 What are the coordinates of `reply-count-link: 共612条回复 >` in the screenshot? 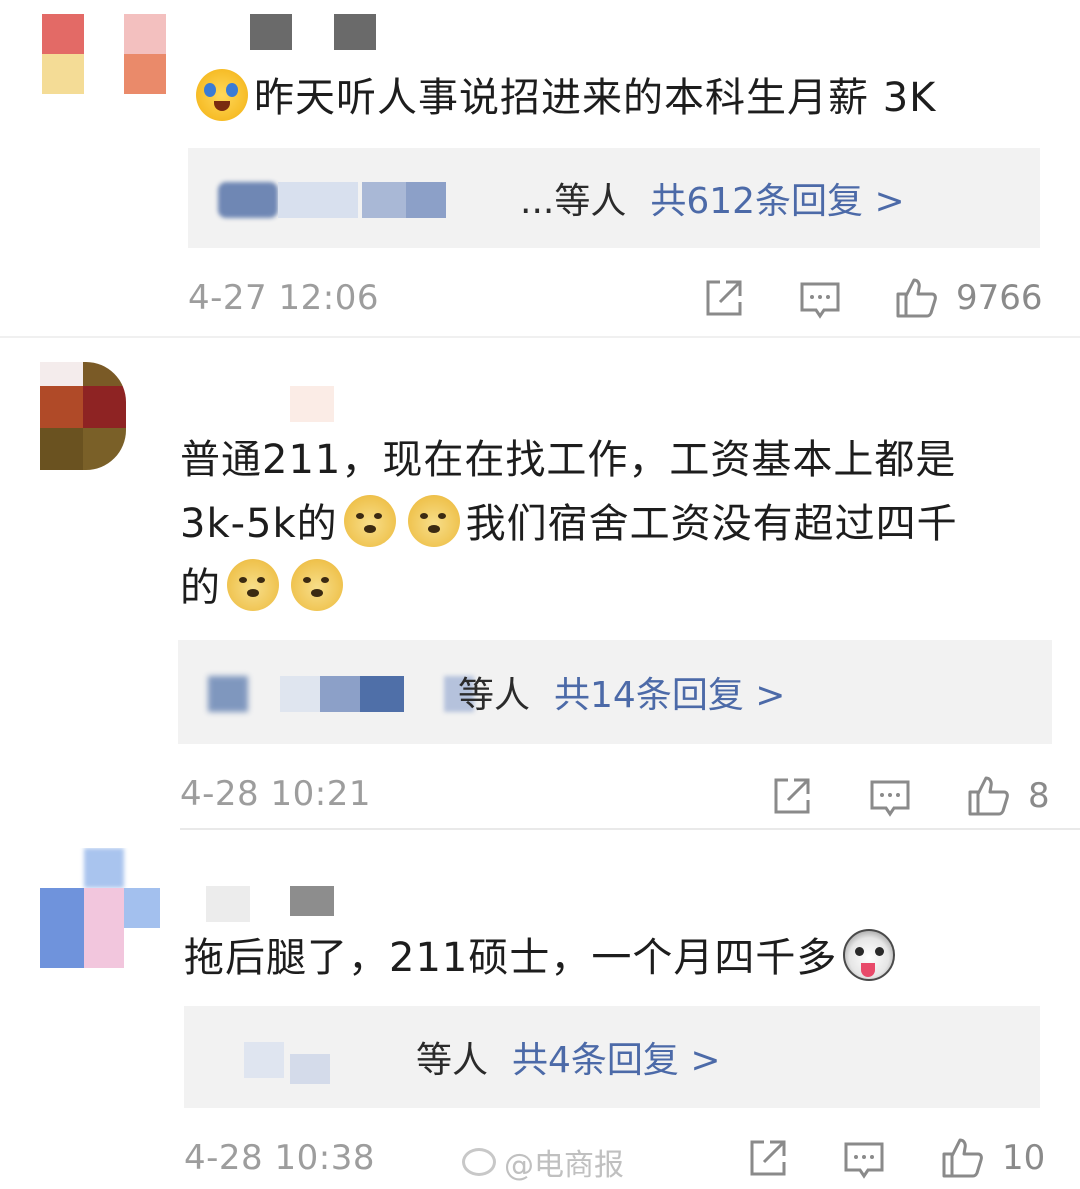 It's located at (777, 198).